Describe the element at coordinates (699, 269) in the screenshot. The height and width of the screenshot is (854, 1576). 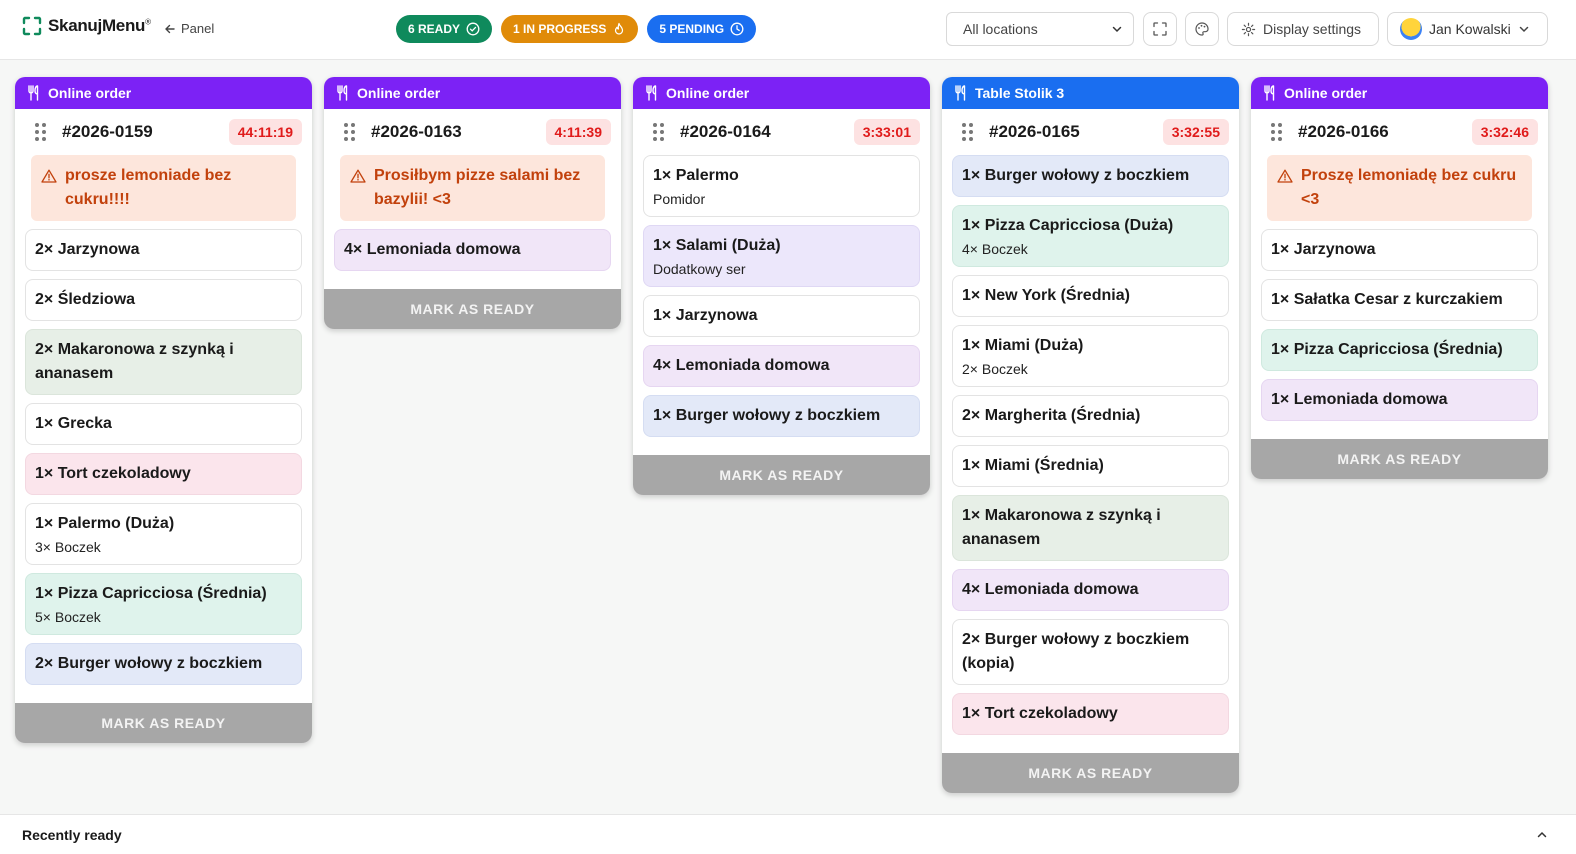
I see `order-item-modifier: Dodatkowy ser` at that location.